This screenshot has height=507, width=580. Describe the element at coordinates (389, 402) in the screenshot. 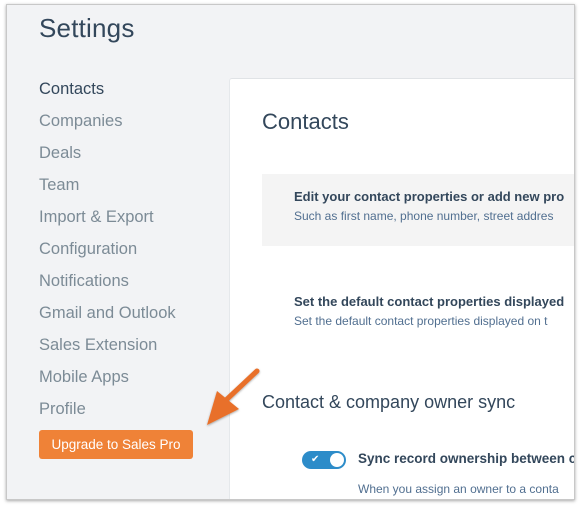

I see `owner-sync-section-title: Contact & company owner sync` at that location.